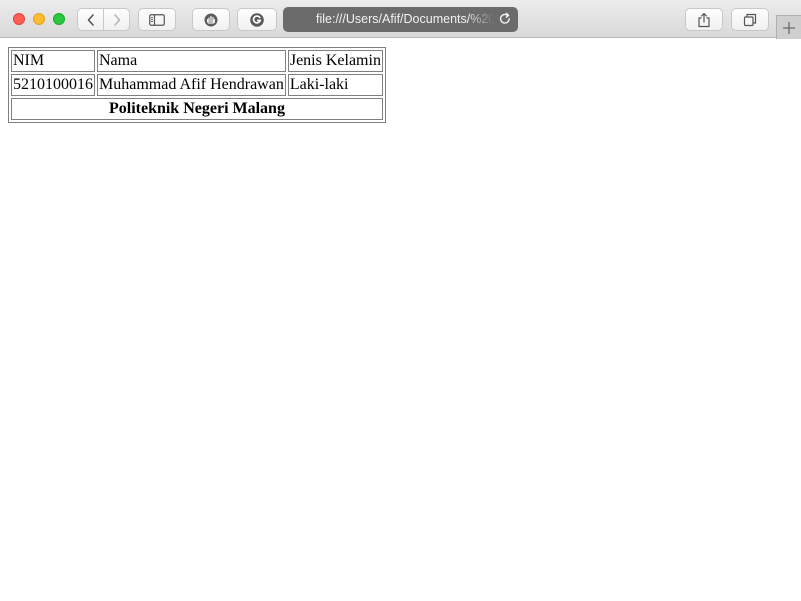 The width and height of the screenshot is (801, 601). I want to click on table-header-row: NIM Nama Jenis Kelamin, so click(197, 61).